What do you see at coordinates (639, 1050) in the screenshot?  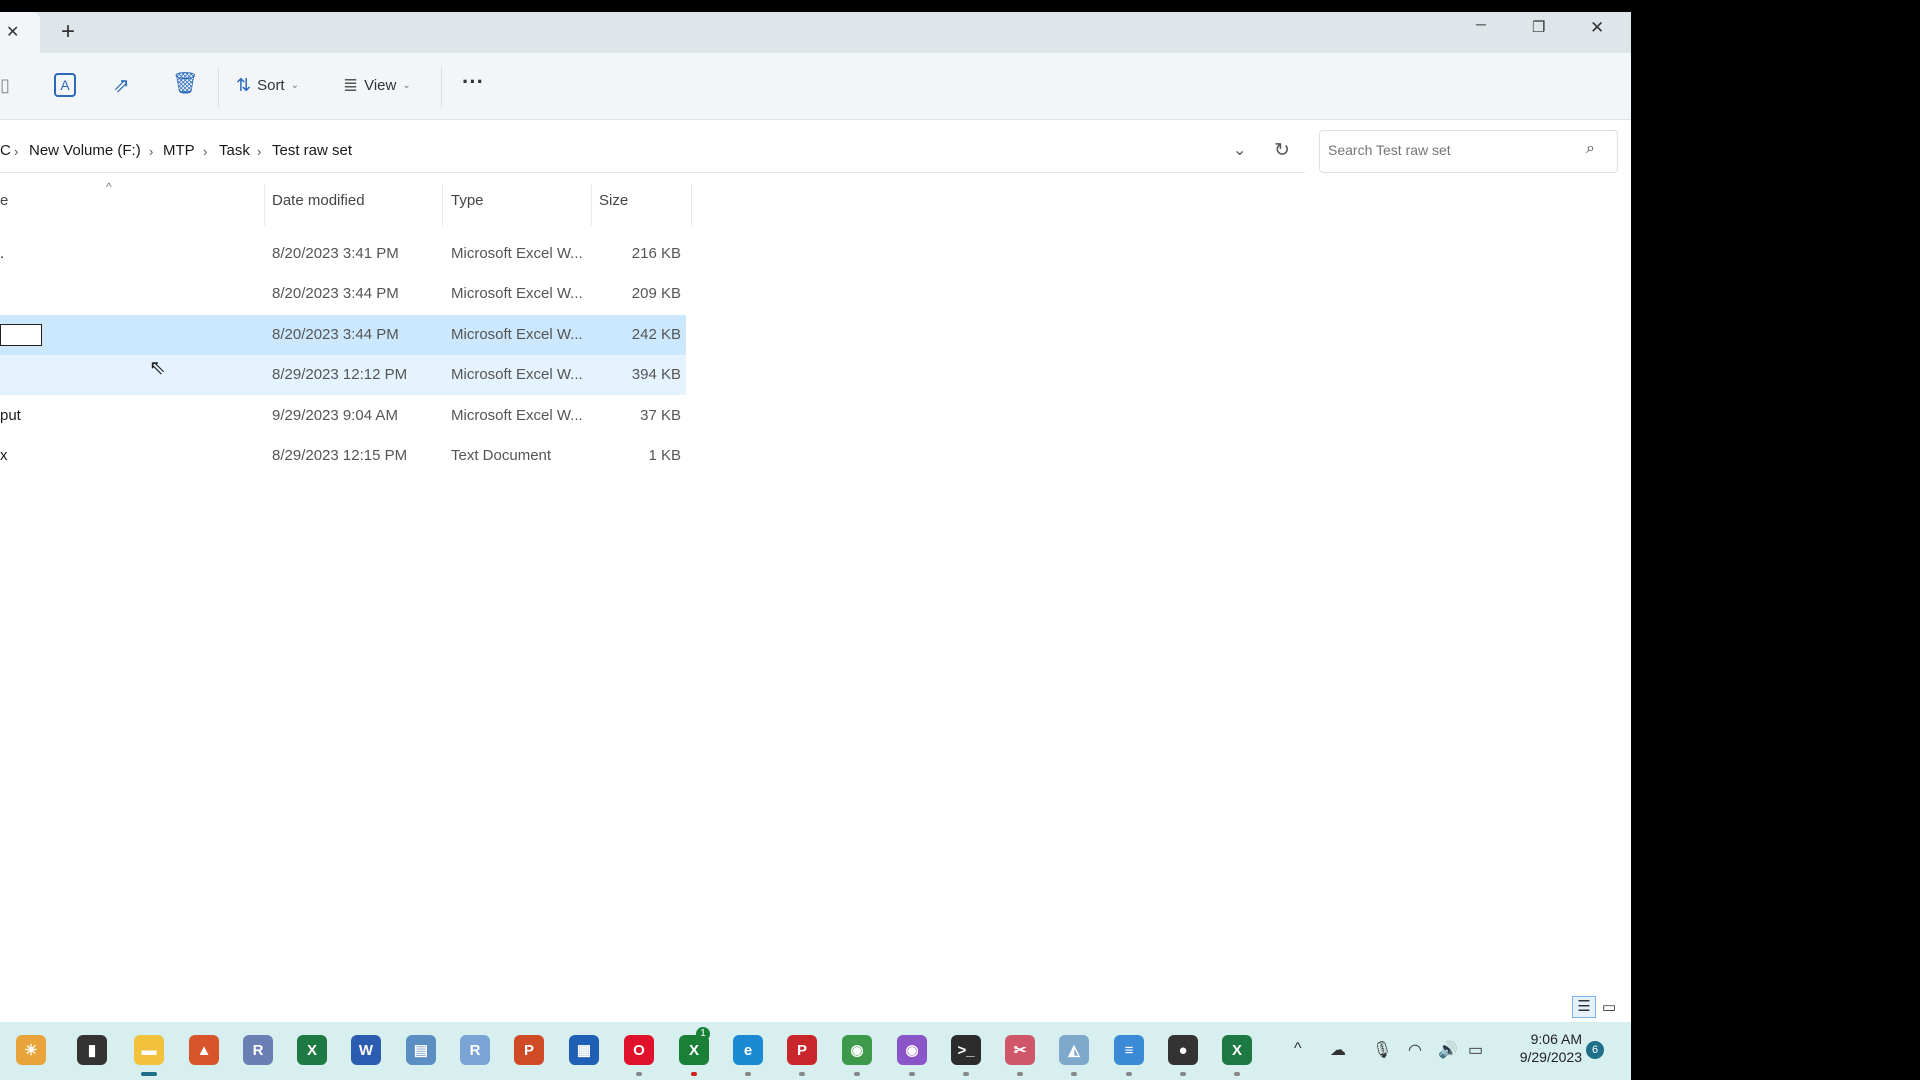 I see `taskbar-opera-icon: O` at bounding box center [639, 1050].